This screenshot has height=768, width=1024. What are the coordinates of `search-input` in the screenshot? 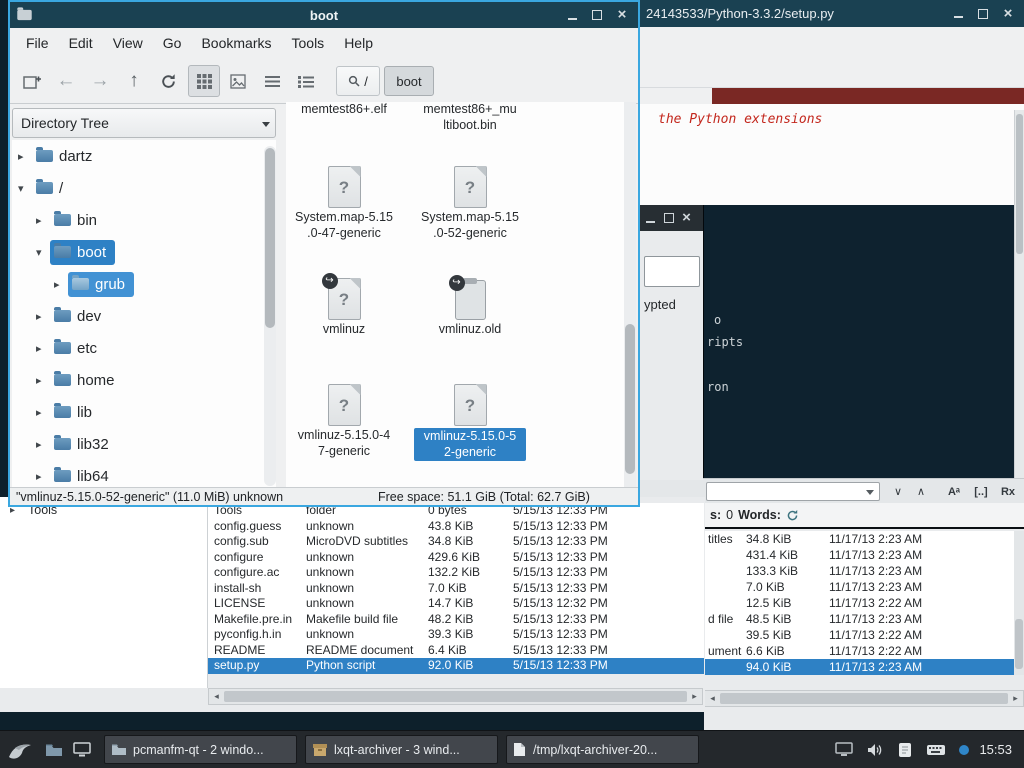 It's located at (793, 491).